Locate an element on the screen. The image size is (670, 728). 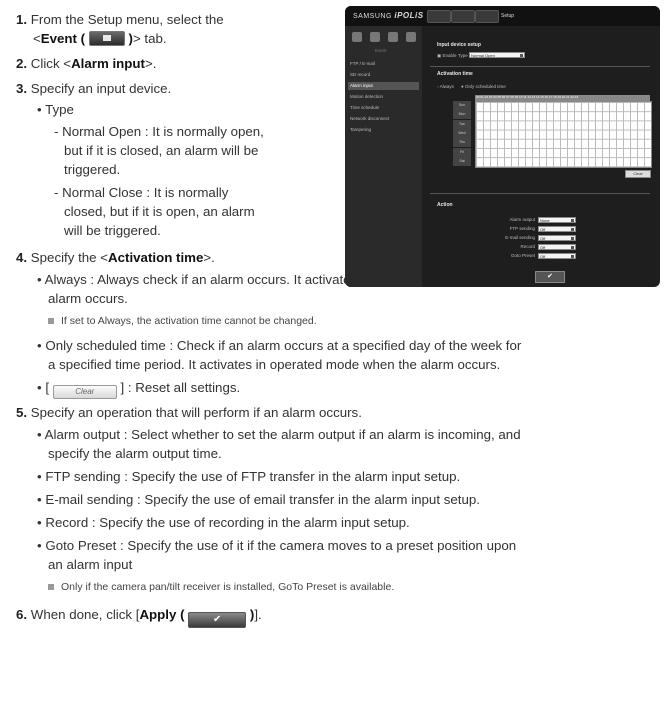
ftp-sending-select: Off is located at coordinates (557, 229).